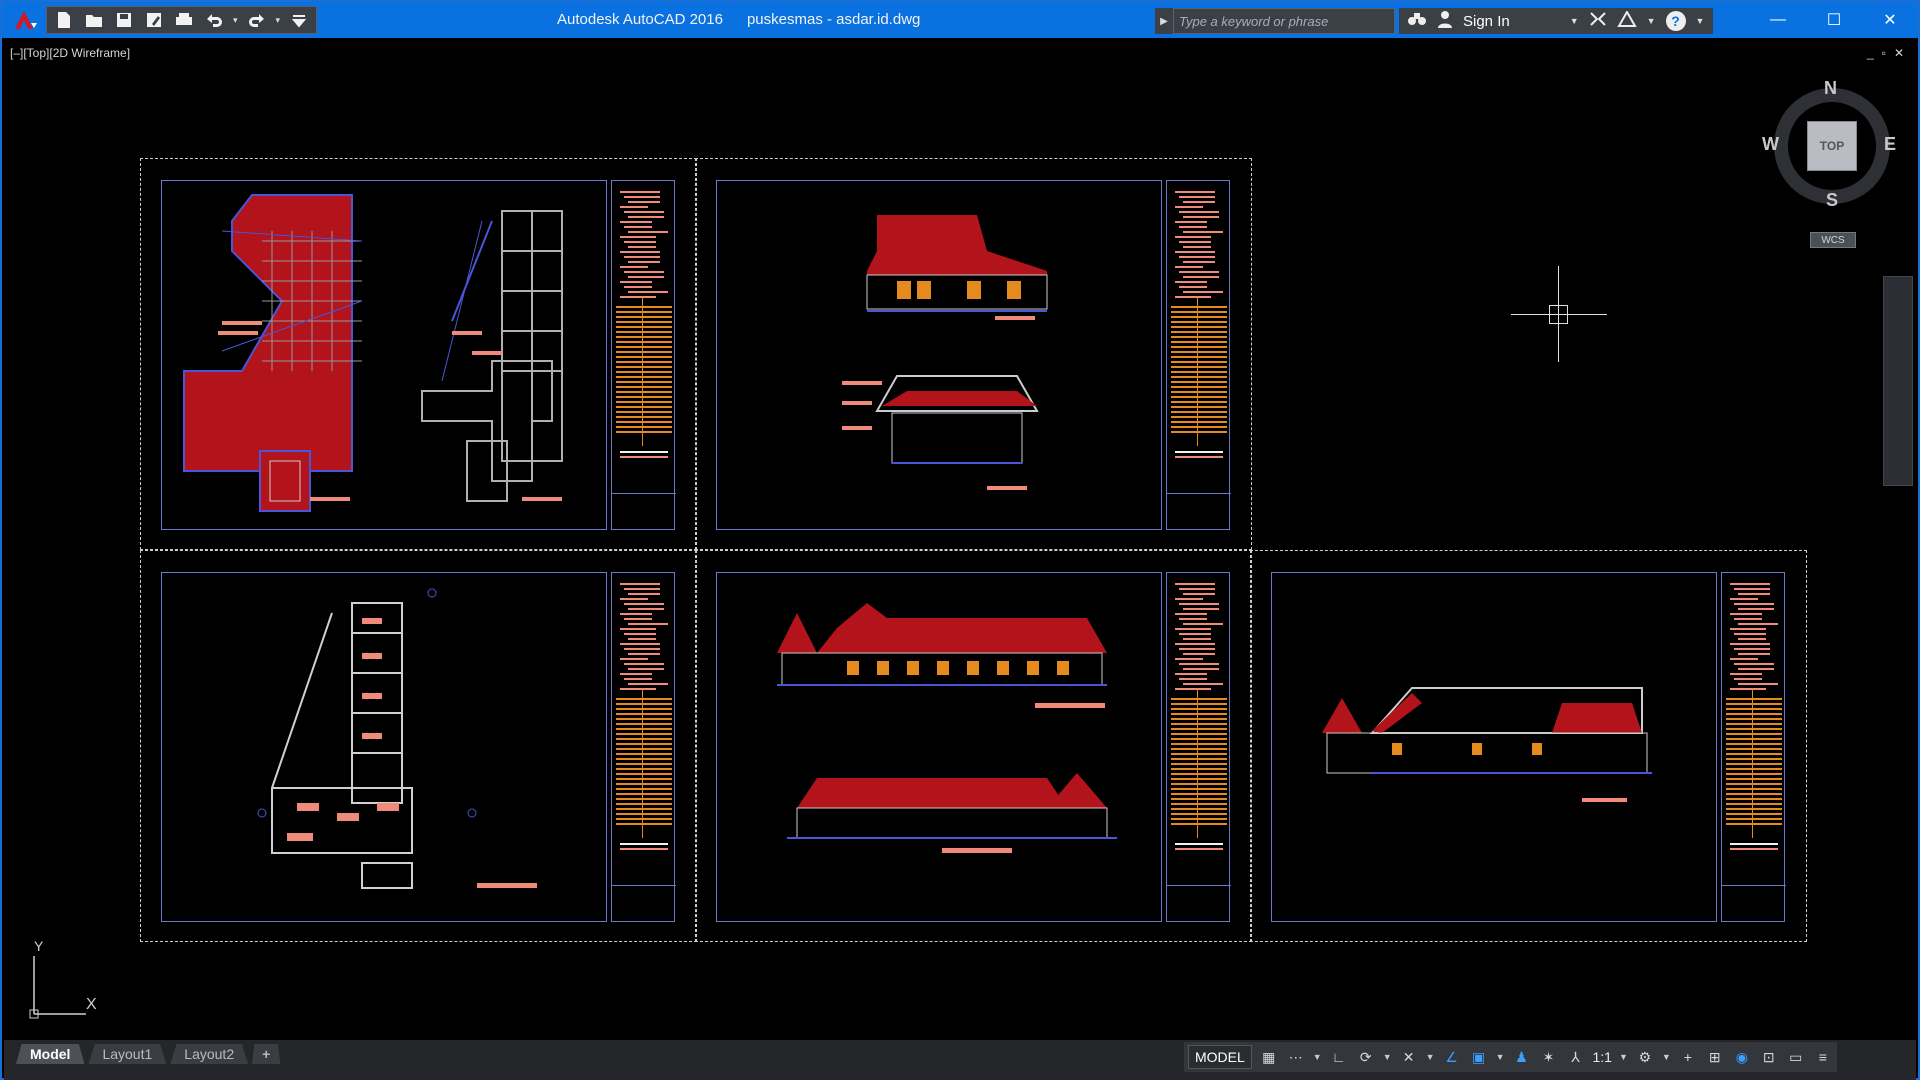  Describe the element at coordinates (1500, 1057) in the screenshot. I see `osnap-dropdown-icon: ▼` at that location.